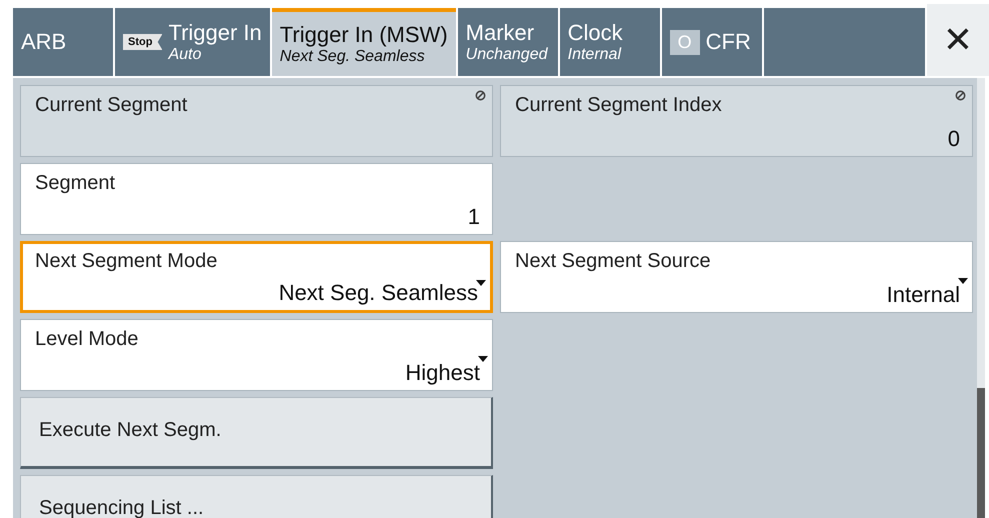  What do you see at coordinates (126, 261) in the screenshot?
I see `field-label: Next Segment Mode` at bounding box center [126, 261].